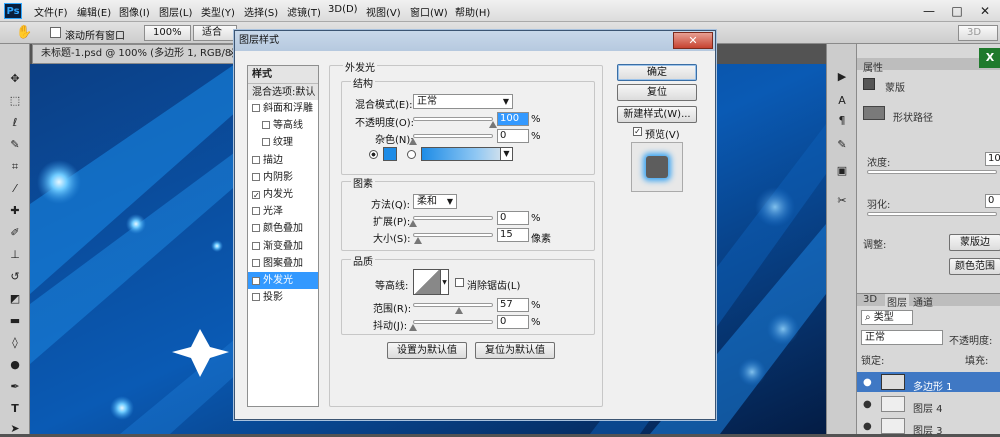 This screenshot has width=1000, height=437. Describe the element at coordinates (467, 154) in the screenshot. I see `glow-gradient-picker: ▼` at that location.